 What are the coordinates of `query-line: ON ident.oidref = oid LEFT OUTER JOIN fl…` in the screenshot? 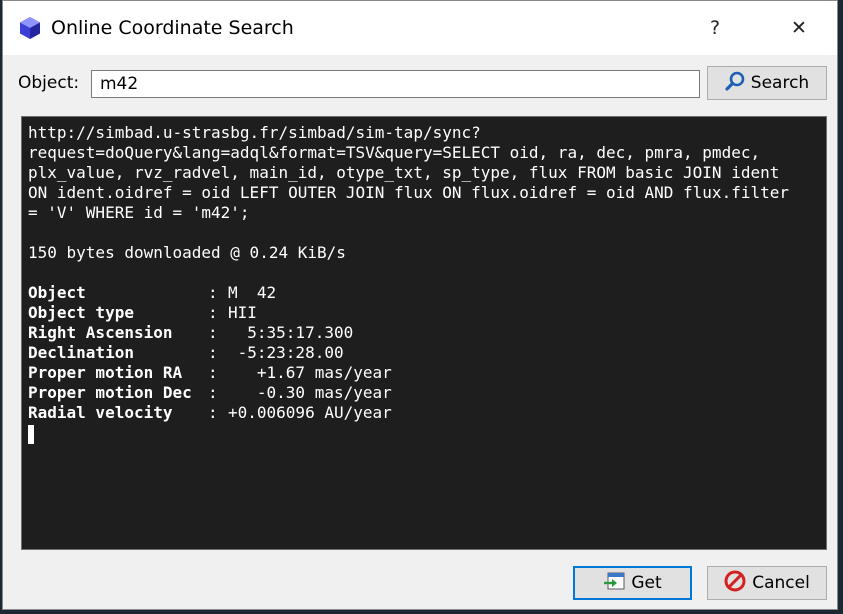 It's located at (408, 192).